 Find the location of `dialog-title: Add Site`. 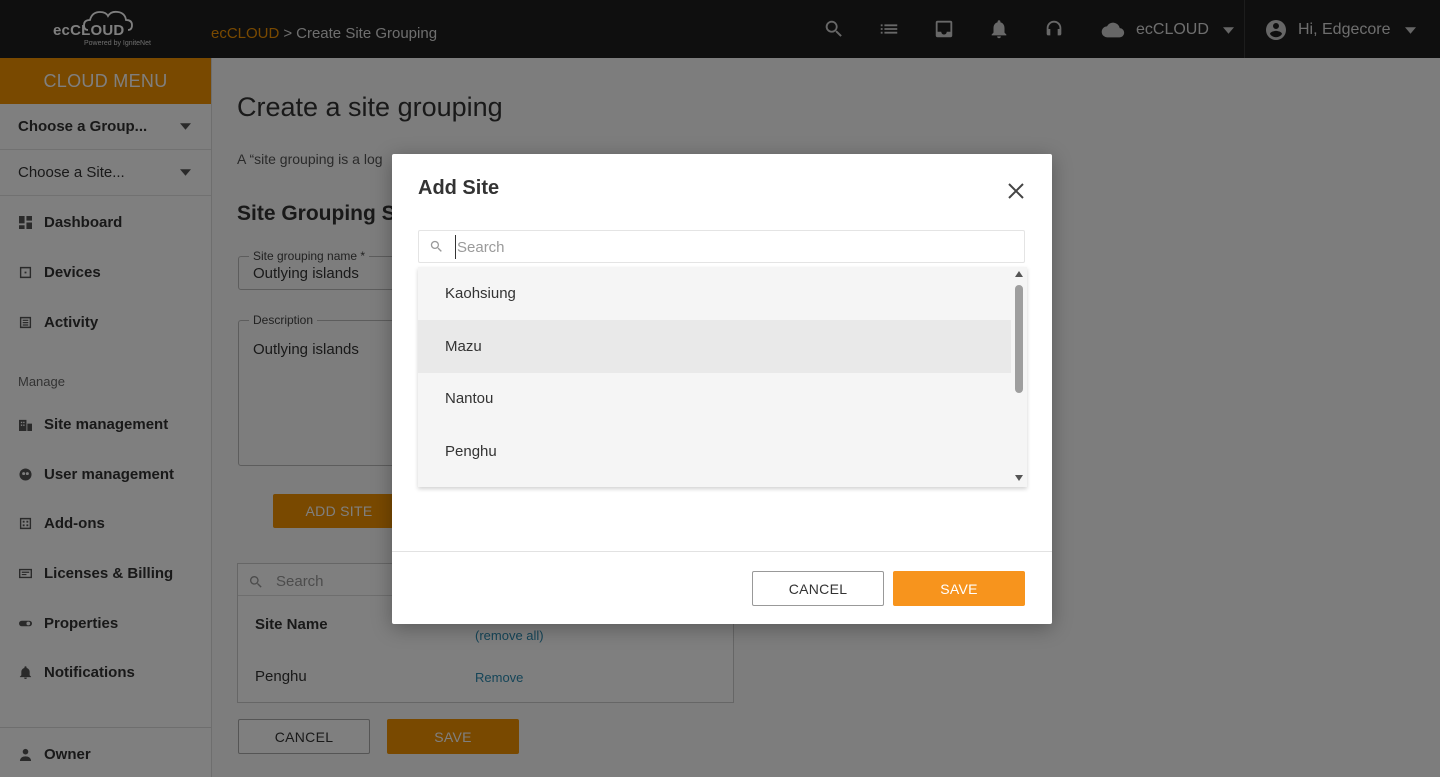

dialog-title: Add Site is located at coordinates (459, 188).